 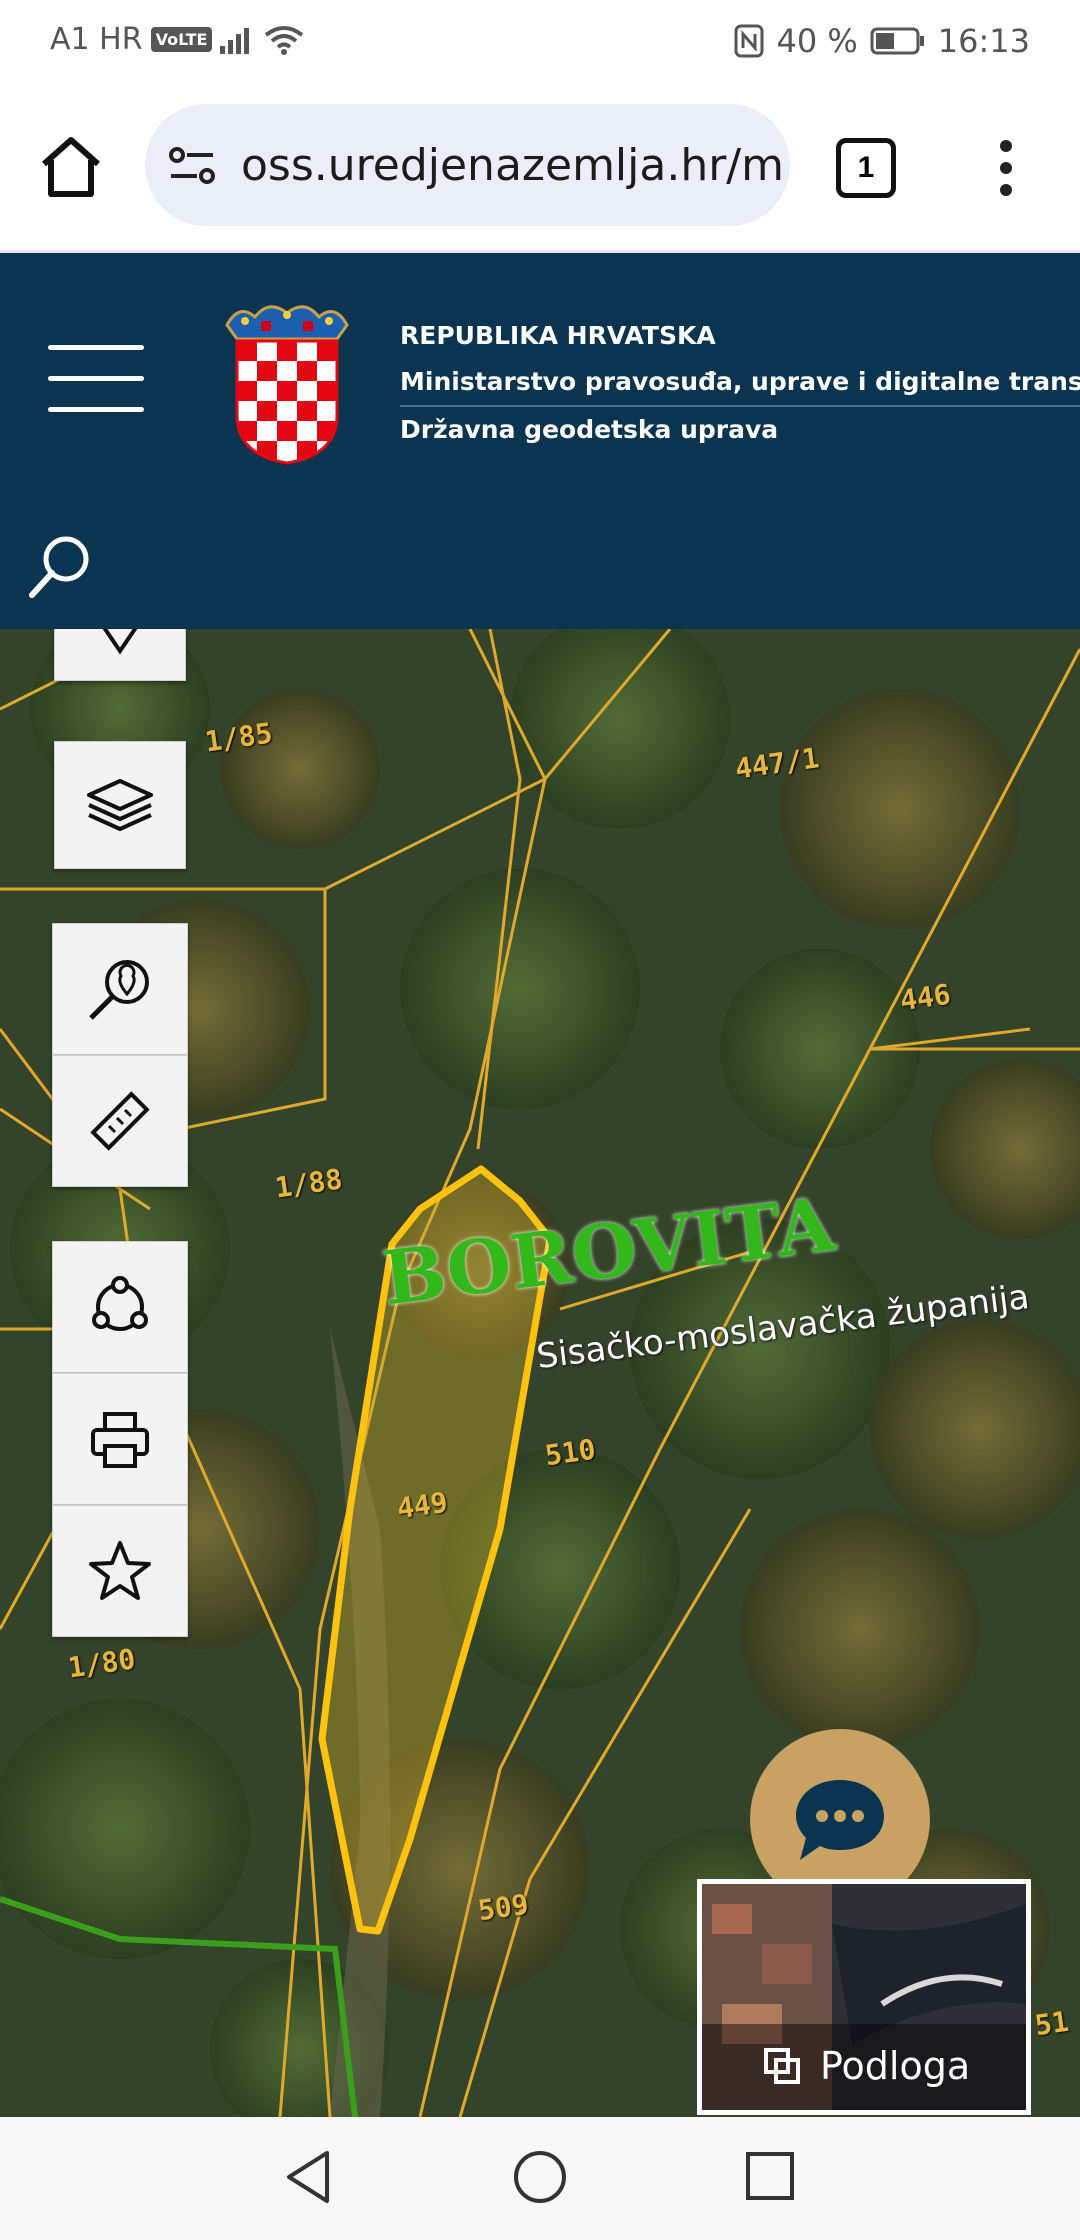 I want to click on home-circle-icon, so click(x=540, y=2177).